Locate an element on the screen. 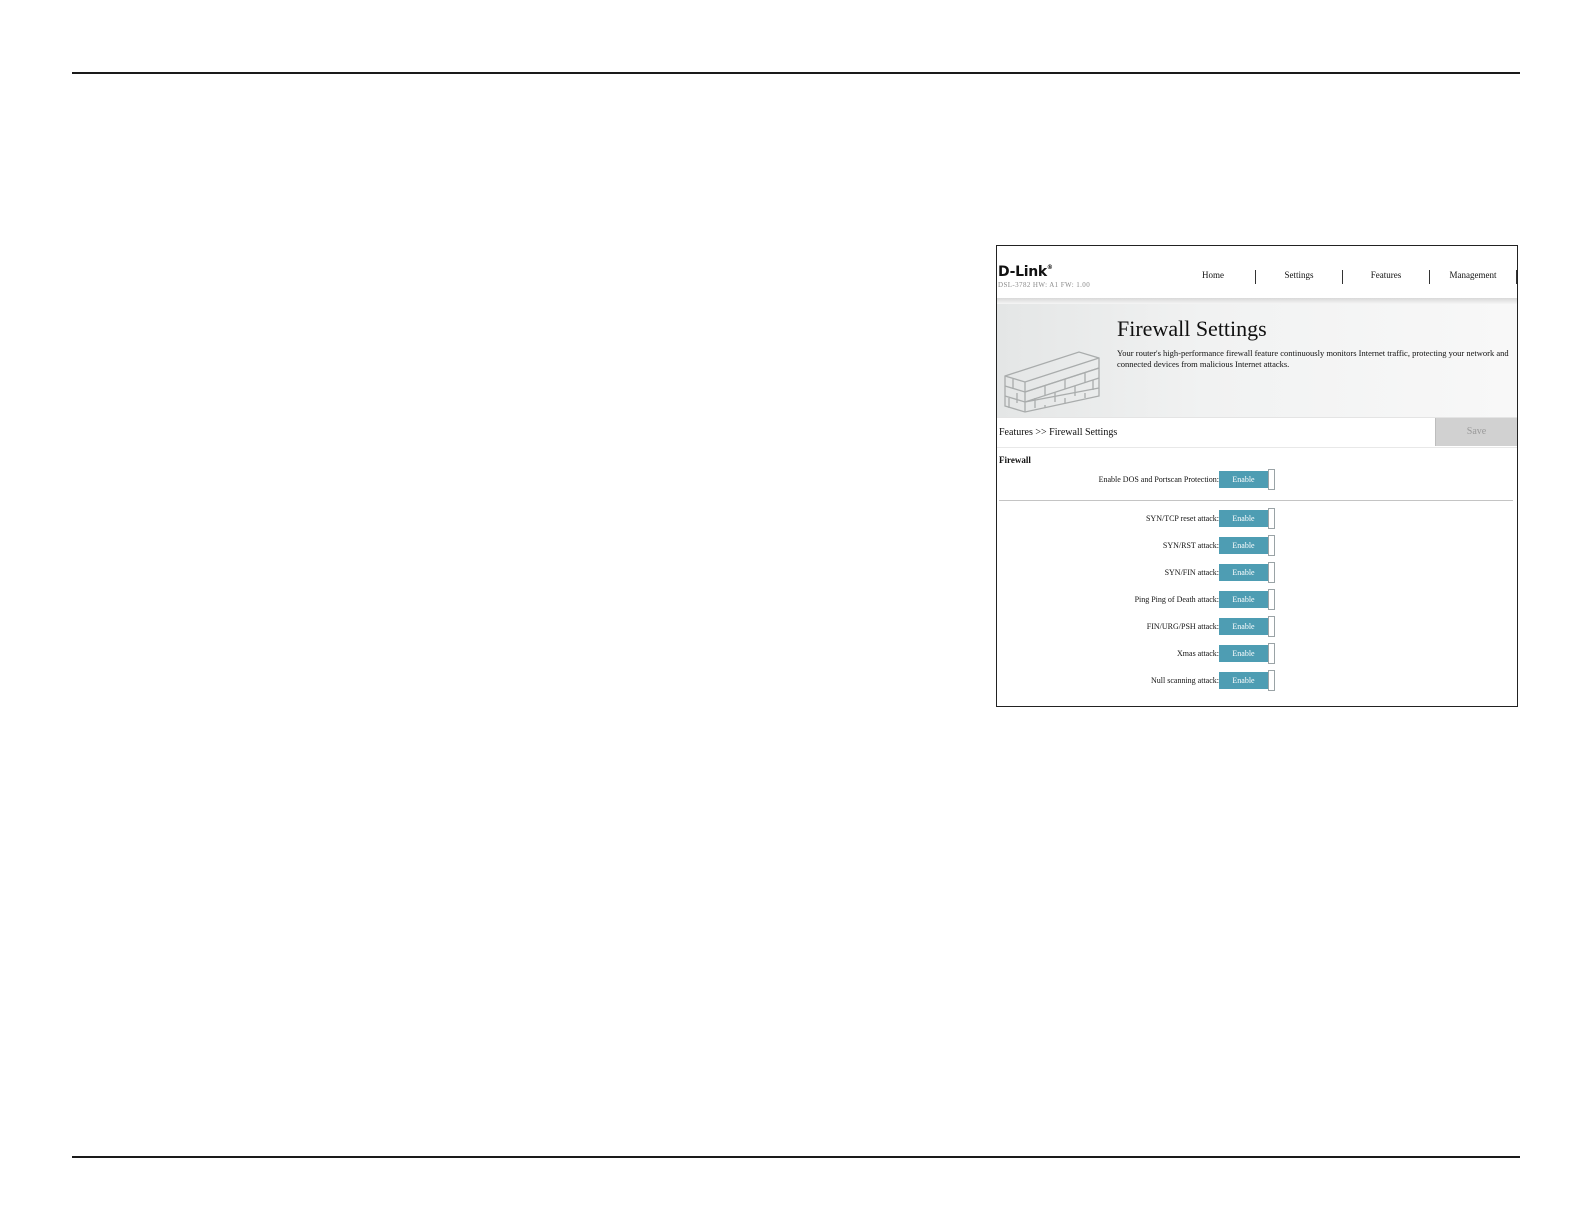  breadcrumb: Features >> Firewall Settings is located at coordinates (1058, 432).